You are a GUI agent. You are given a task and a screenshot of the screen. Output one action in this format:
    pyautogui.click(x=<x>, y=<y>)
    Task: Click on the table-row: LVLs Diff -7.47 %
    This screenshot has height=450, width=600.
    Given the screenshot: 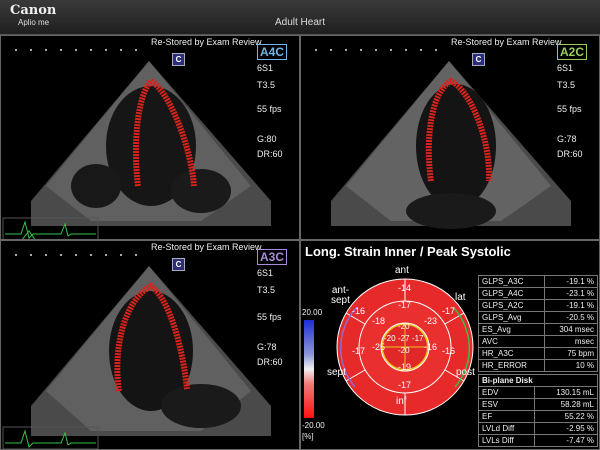 What is the action you would take?
    pyautogui.click(x=538, y=440)
    